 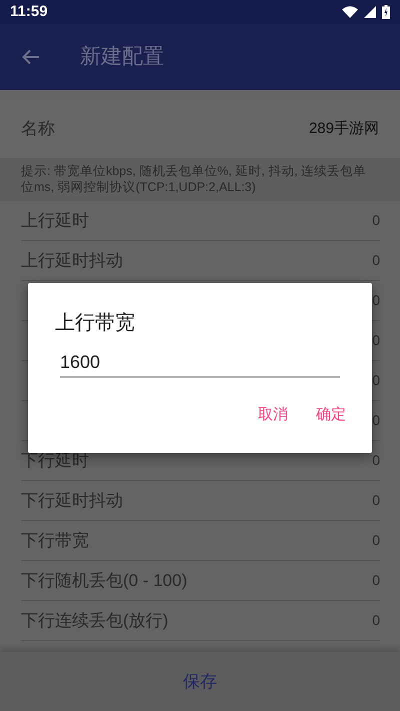 I want to click on setting-row: 上行延时抖动 0, so click(x=200, y=261).